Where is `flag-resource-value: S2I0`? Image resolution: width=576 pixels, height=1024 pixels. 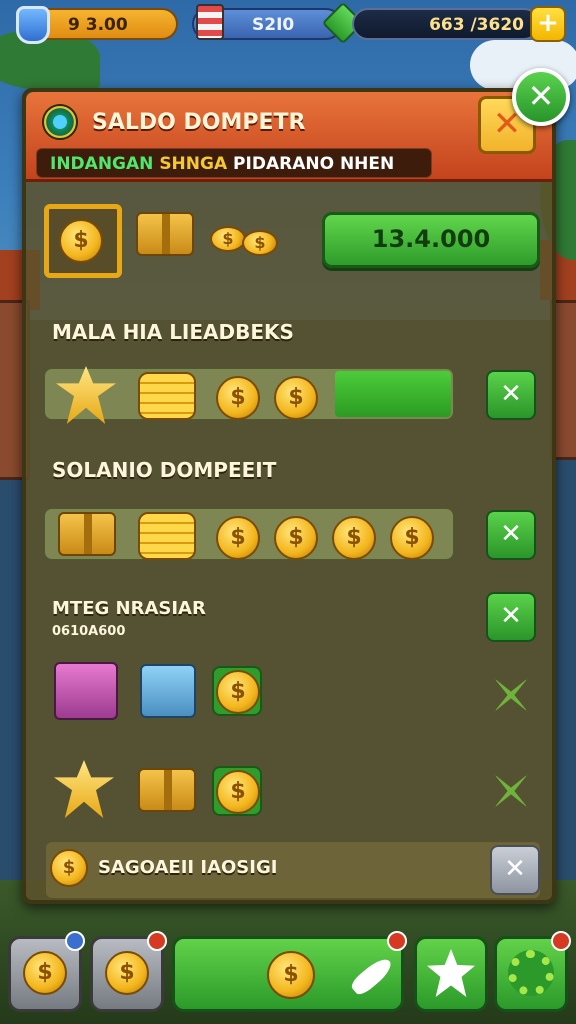
flag-resource-value: S2I0 is located at coordinates (273, 25).